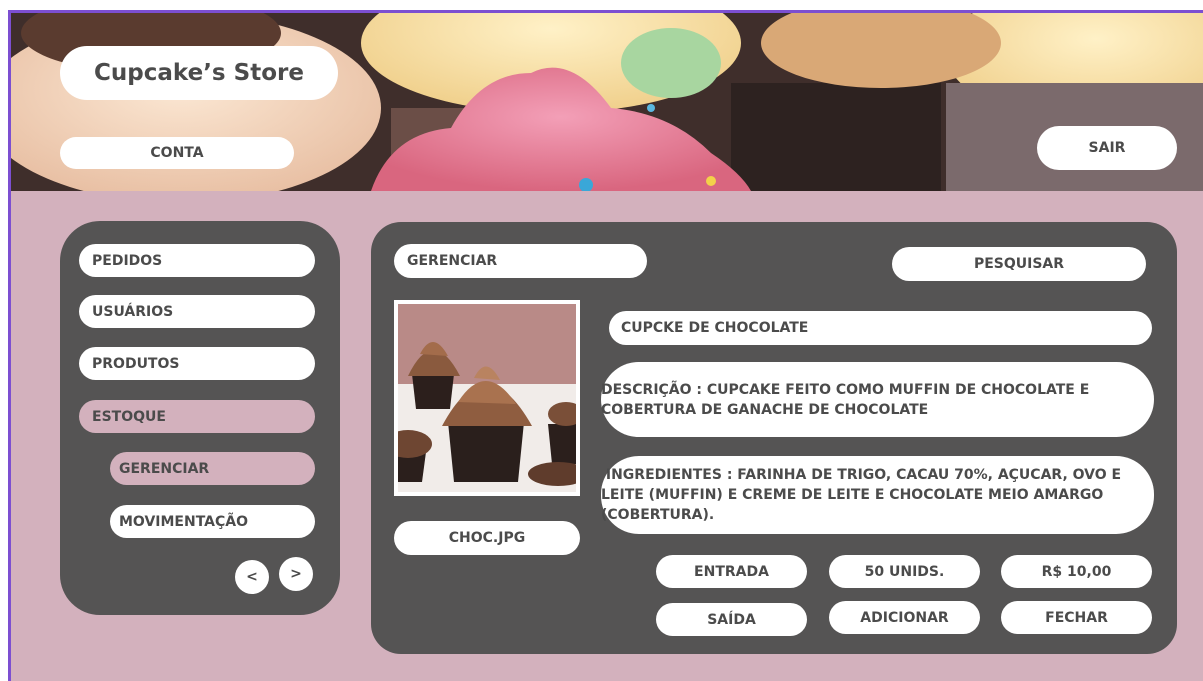 The image size is (1203, 681). Describe the element at coordinates (177, 153) in the screenshot. I see `account-button: CONTA` at that location.